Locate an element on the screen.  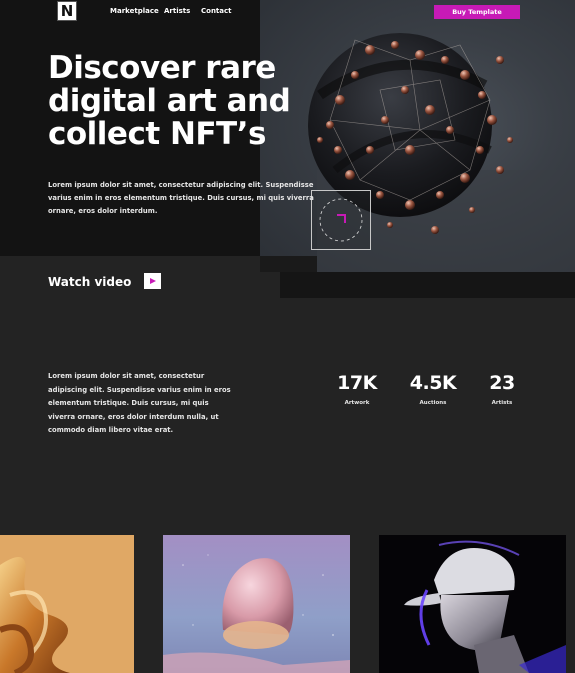
stat-auctions: 4.5K Auctions is located at coordinates (433, 389).